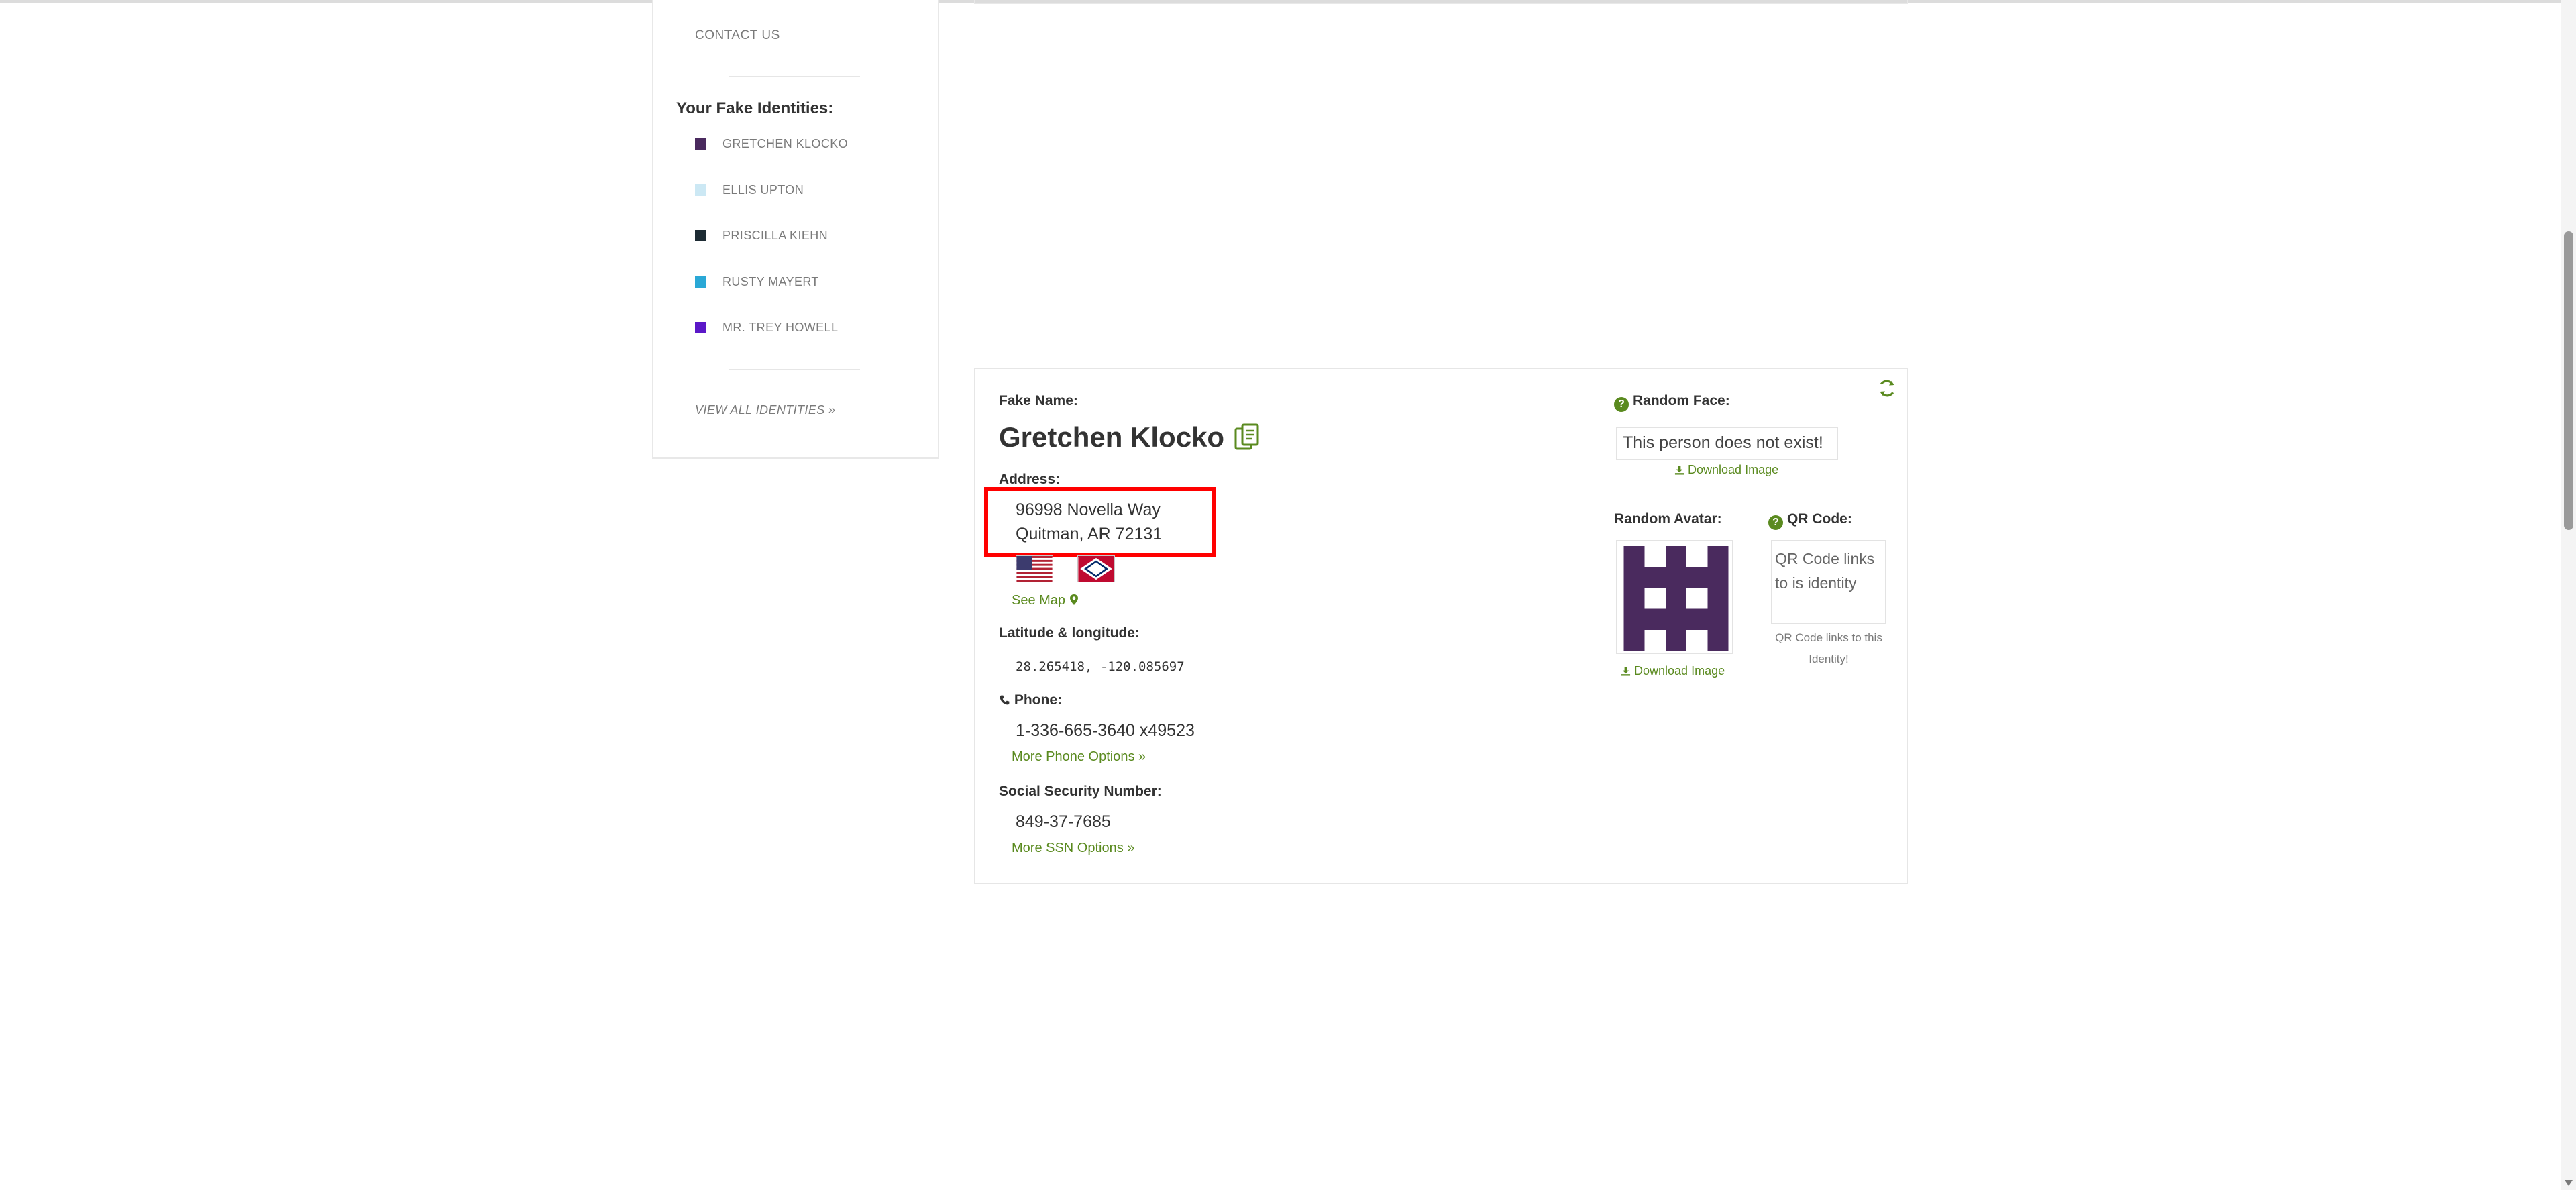  Describe the element at coordinates (780, 327) in the screenshot. I see `identity-item-label: MR. TREY HOWELL` at that location.